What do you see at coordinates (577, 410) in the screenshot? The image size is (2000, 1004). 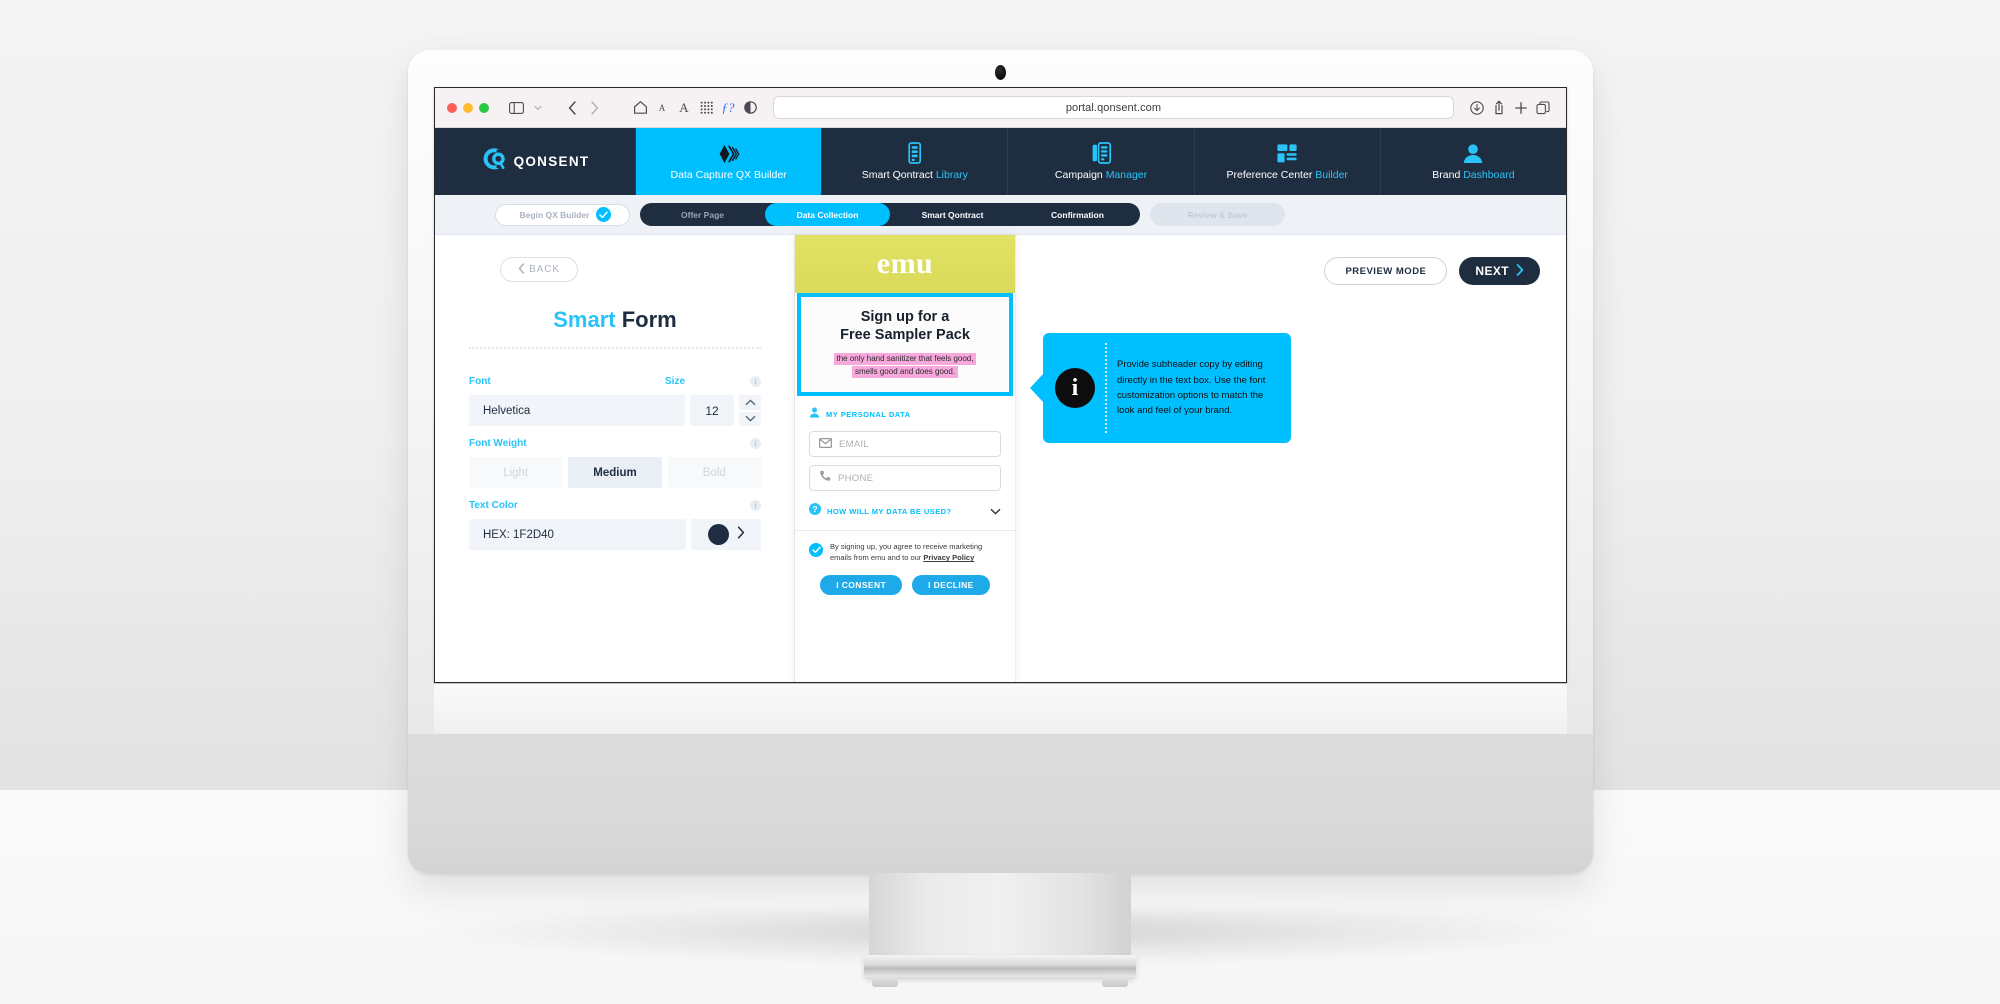 I see `font-family-select: Helvetica` at bounding box center [577, 410].